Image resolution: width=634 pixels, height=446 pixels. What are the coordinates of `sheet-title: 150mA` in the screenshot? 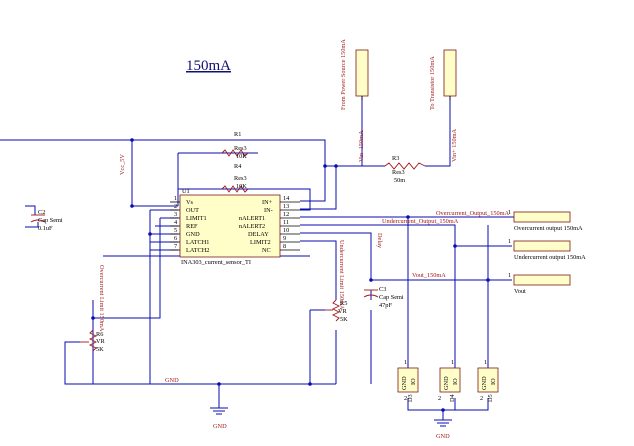 It's located at (208, 66).